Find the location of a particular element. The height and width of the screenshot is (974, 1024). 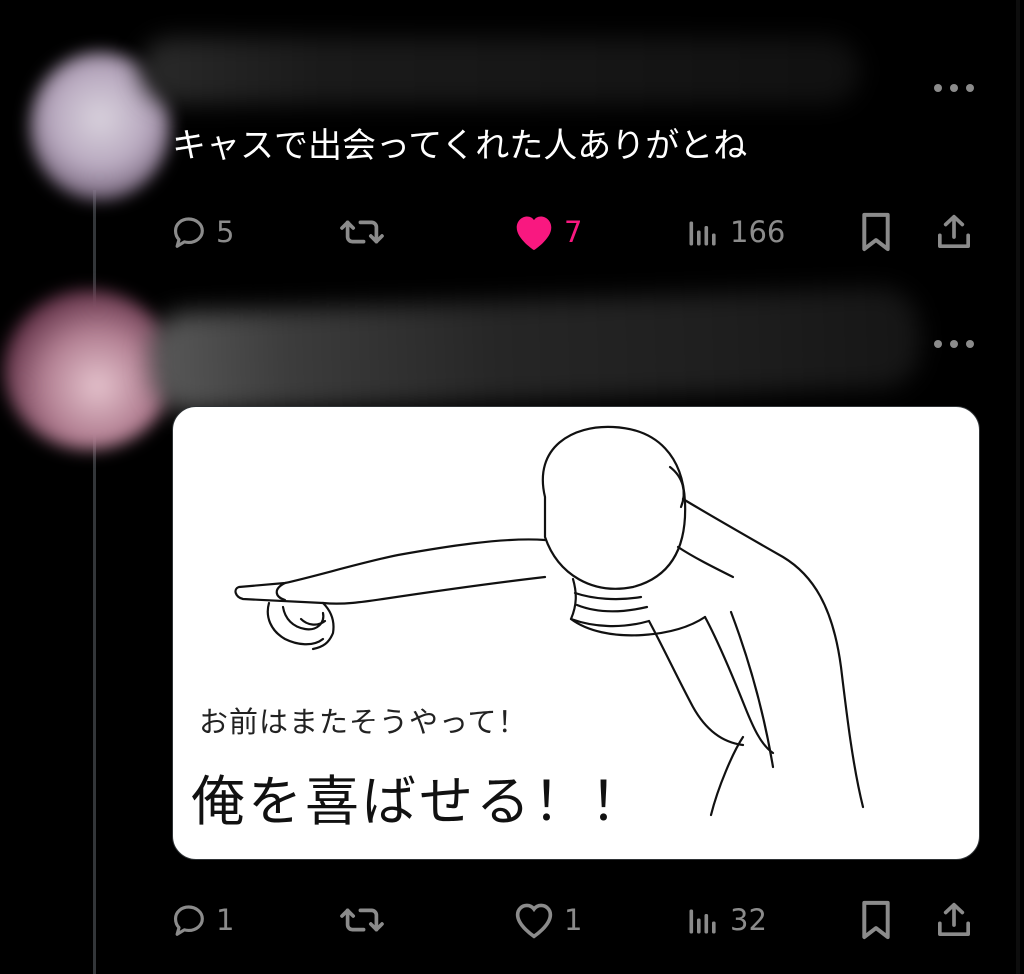

reply-count: 1 is located at coordinates (225, 920).